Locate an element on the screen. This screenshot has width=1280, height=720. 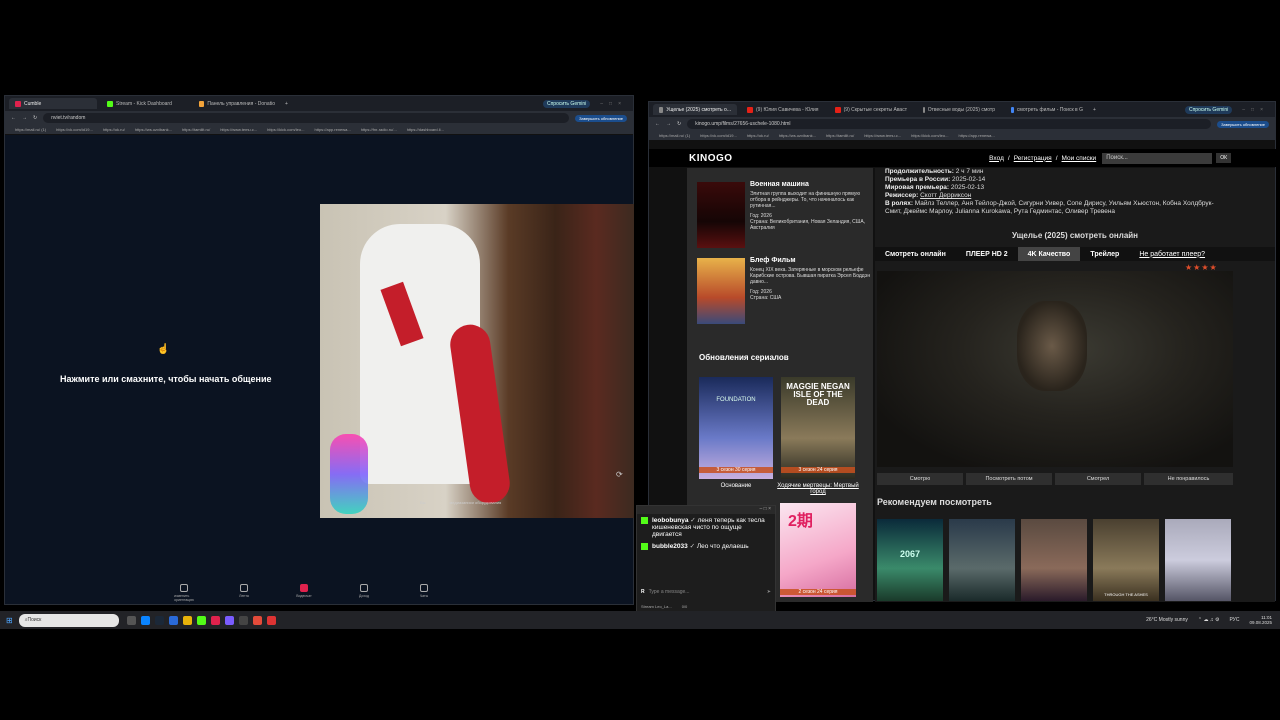
film-title: Блеф Фильм is located at coordinates (811, 260).